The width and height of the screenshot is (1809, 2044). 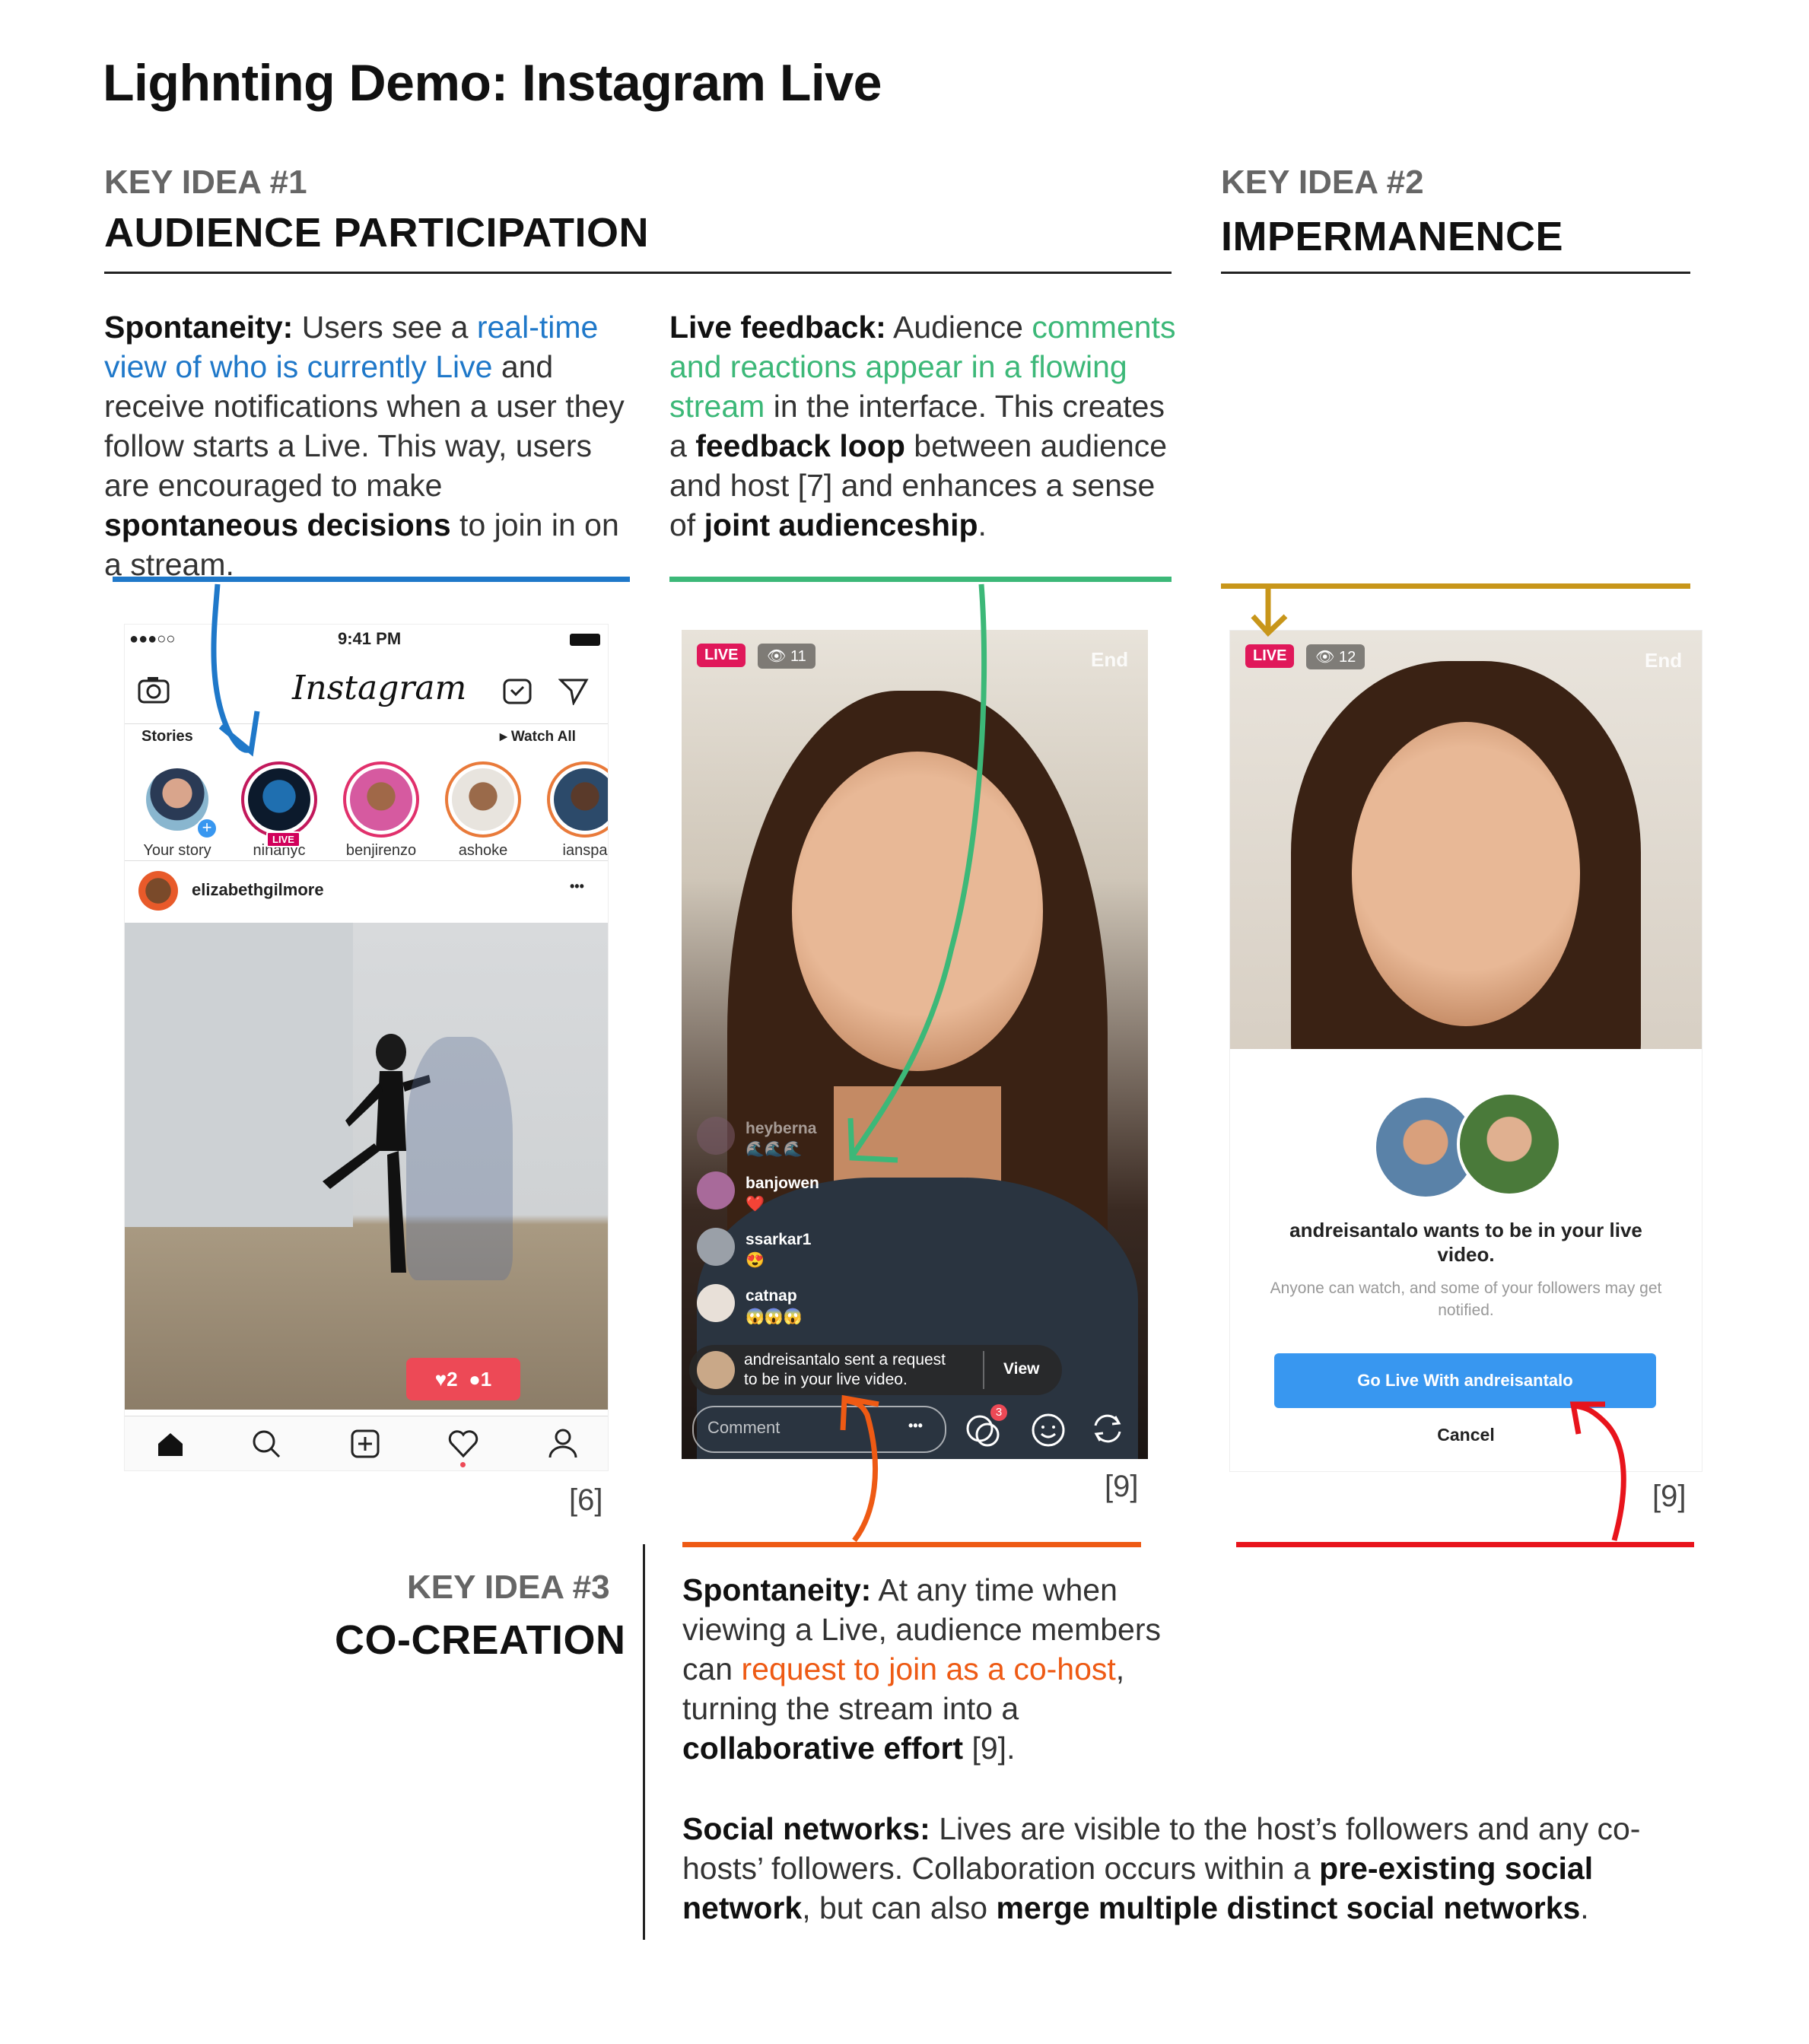 I want to click on instagram-header: Instagram, so click(x=366, y=691).